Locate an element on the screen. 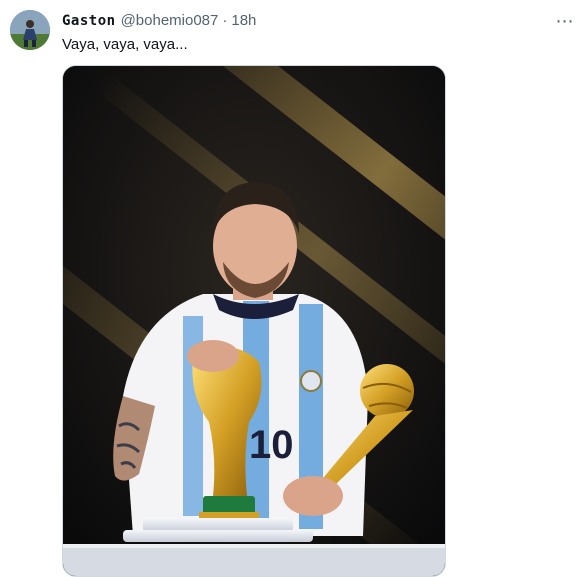  more-horizontal-icon: ⋯ is located at coordinates (565, 20).